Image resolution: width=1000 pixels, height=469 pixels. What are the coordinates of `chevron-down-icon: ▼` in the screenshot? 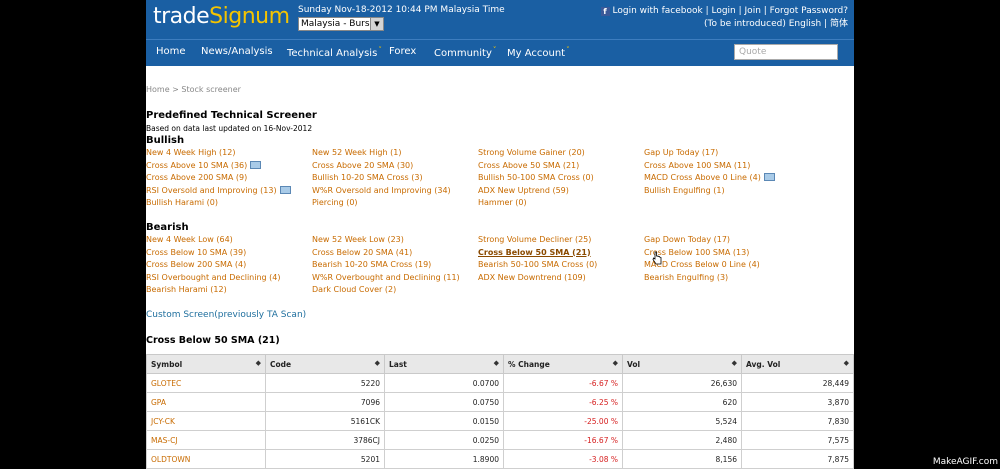 It's located at (376, 24).